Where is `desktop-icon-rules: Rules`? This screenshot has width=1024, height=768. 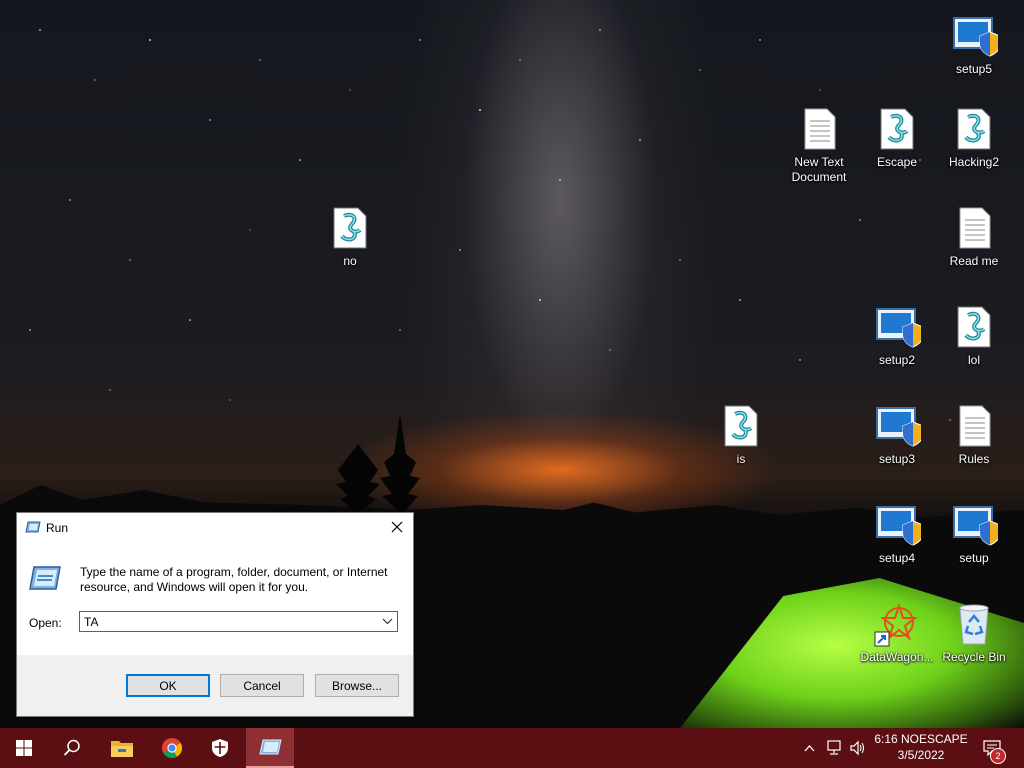 desktop-icon-rules: Rules is located at coordinates (974, 434).